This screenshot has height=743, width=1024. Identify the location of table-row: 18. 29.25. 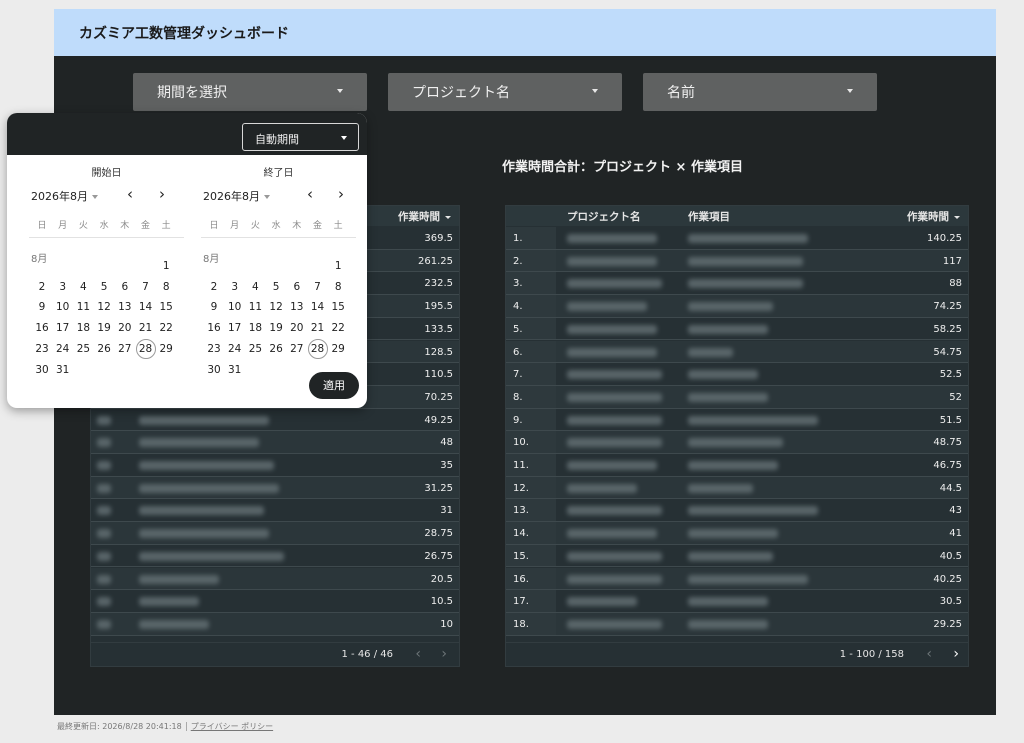
(737, 624).